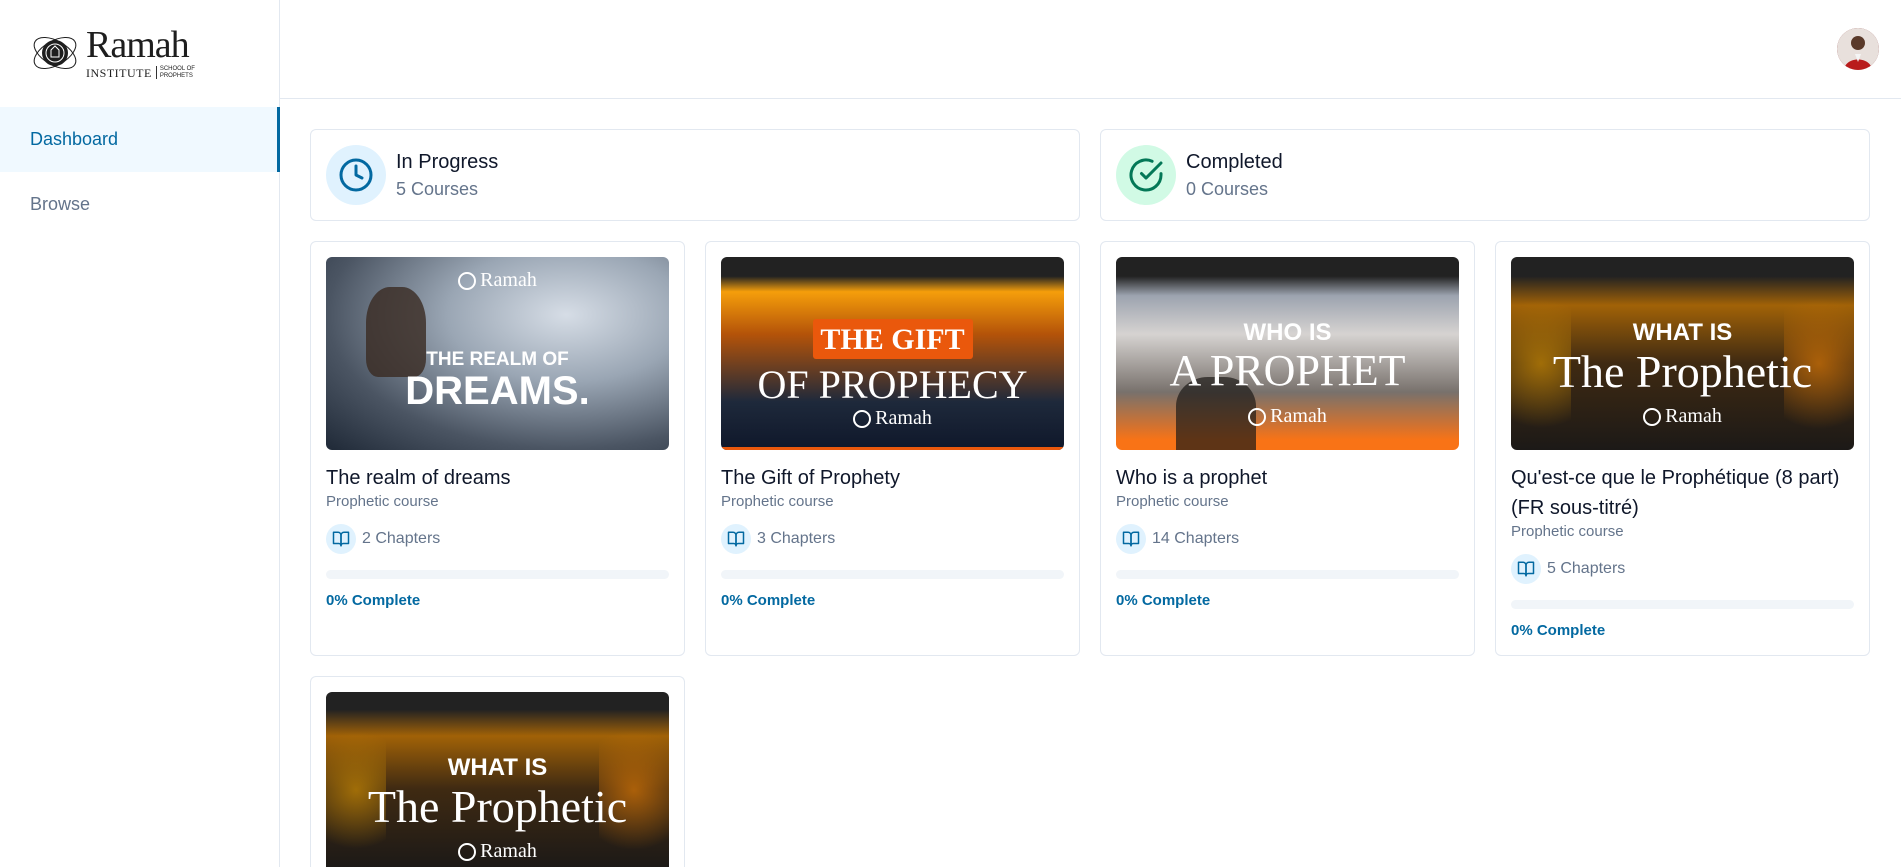  What do you see at coordinates (1227, 188) in the screenshot?
I see `stat-count: 0 Courses` at bounding box center [1227, 188].